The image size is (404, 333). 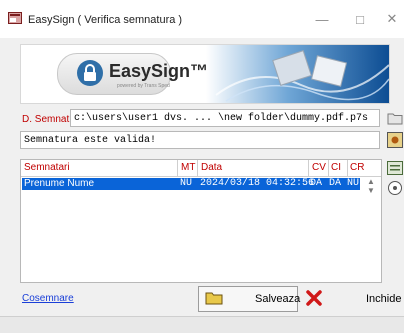 I want to click on title-bar: EasySign ( Verifica semnatura ) — □ ✕, so click(x=202, y=19).